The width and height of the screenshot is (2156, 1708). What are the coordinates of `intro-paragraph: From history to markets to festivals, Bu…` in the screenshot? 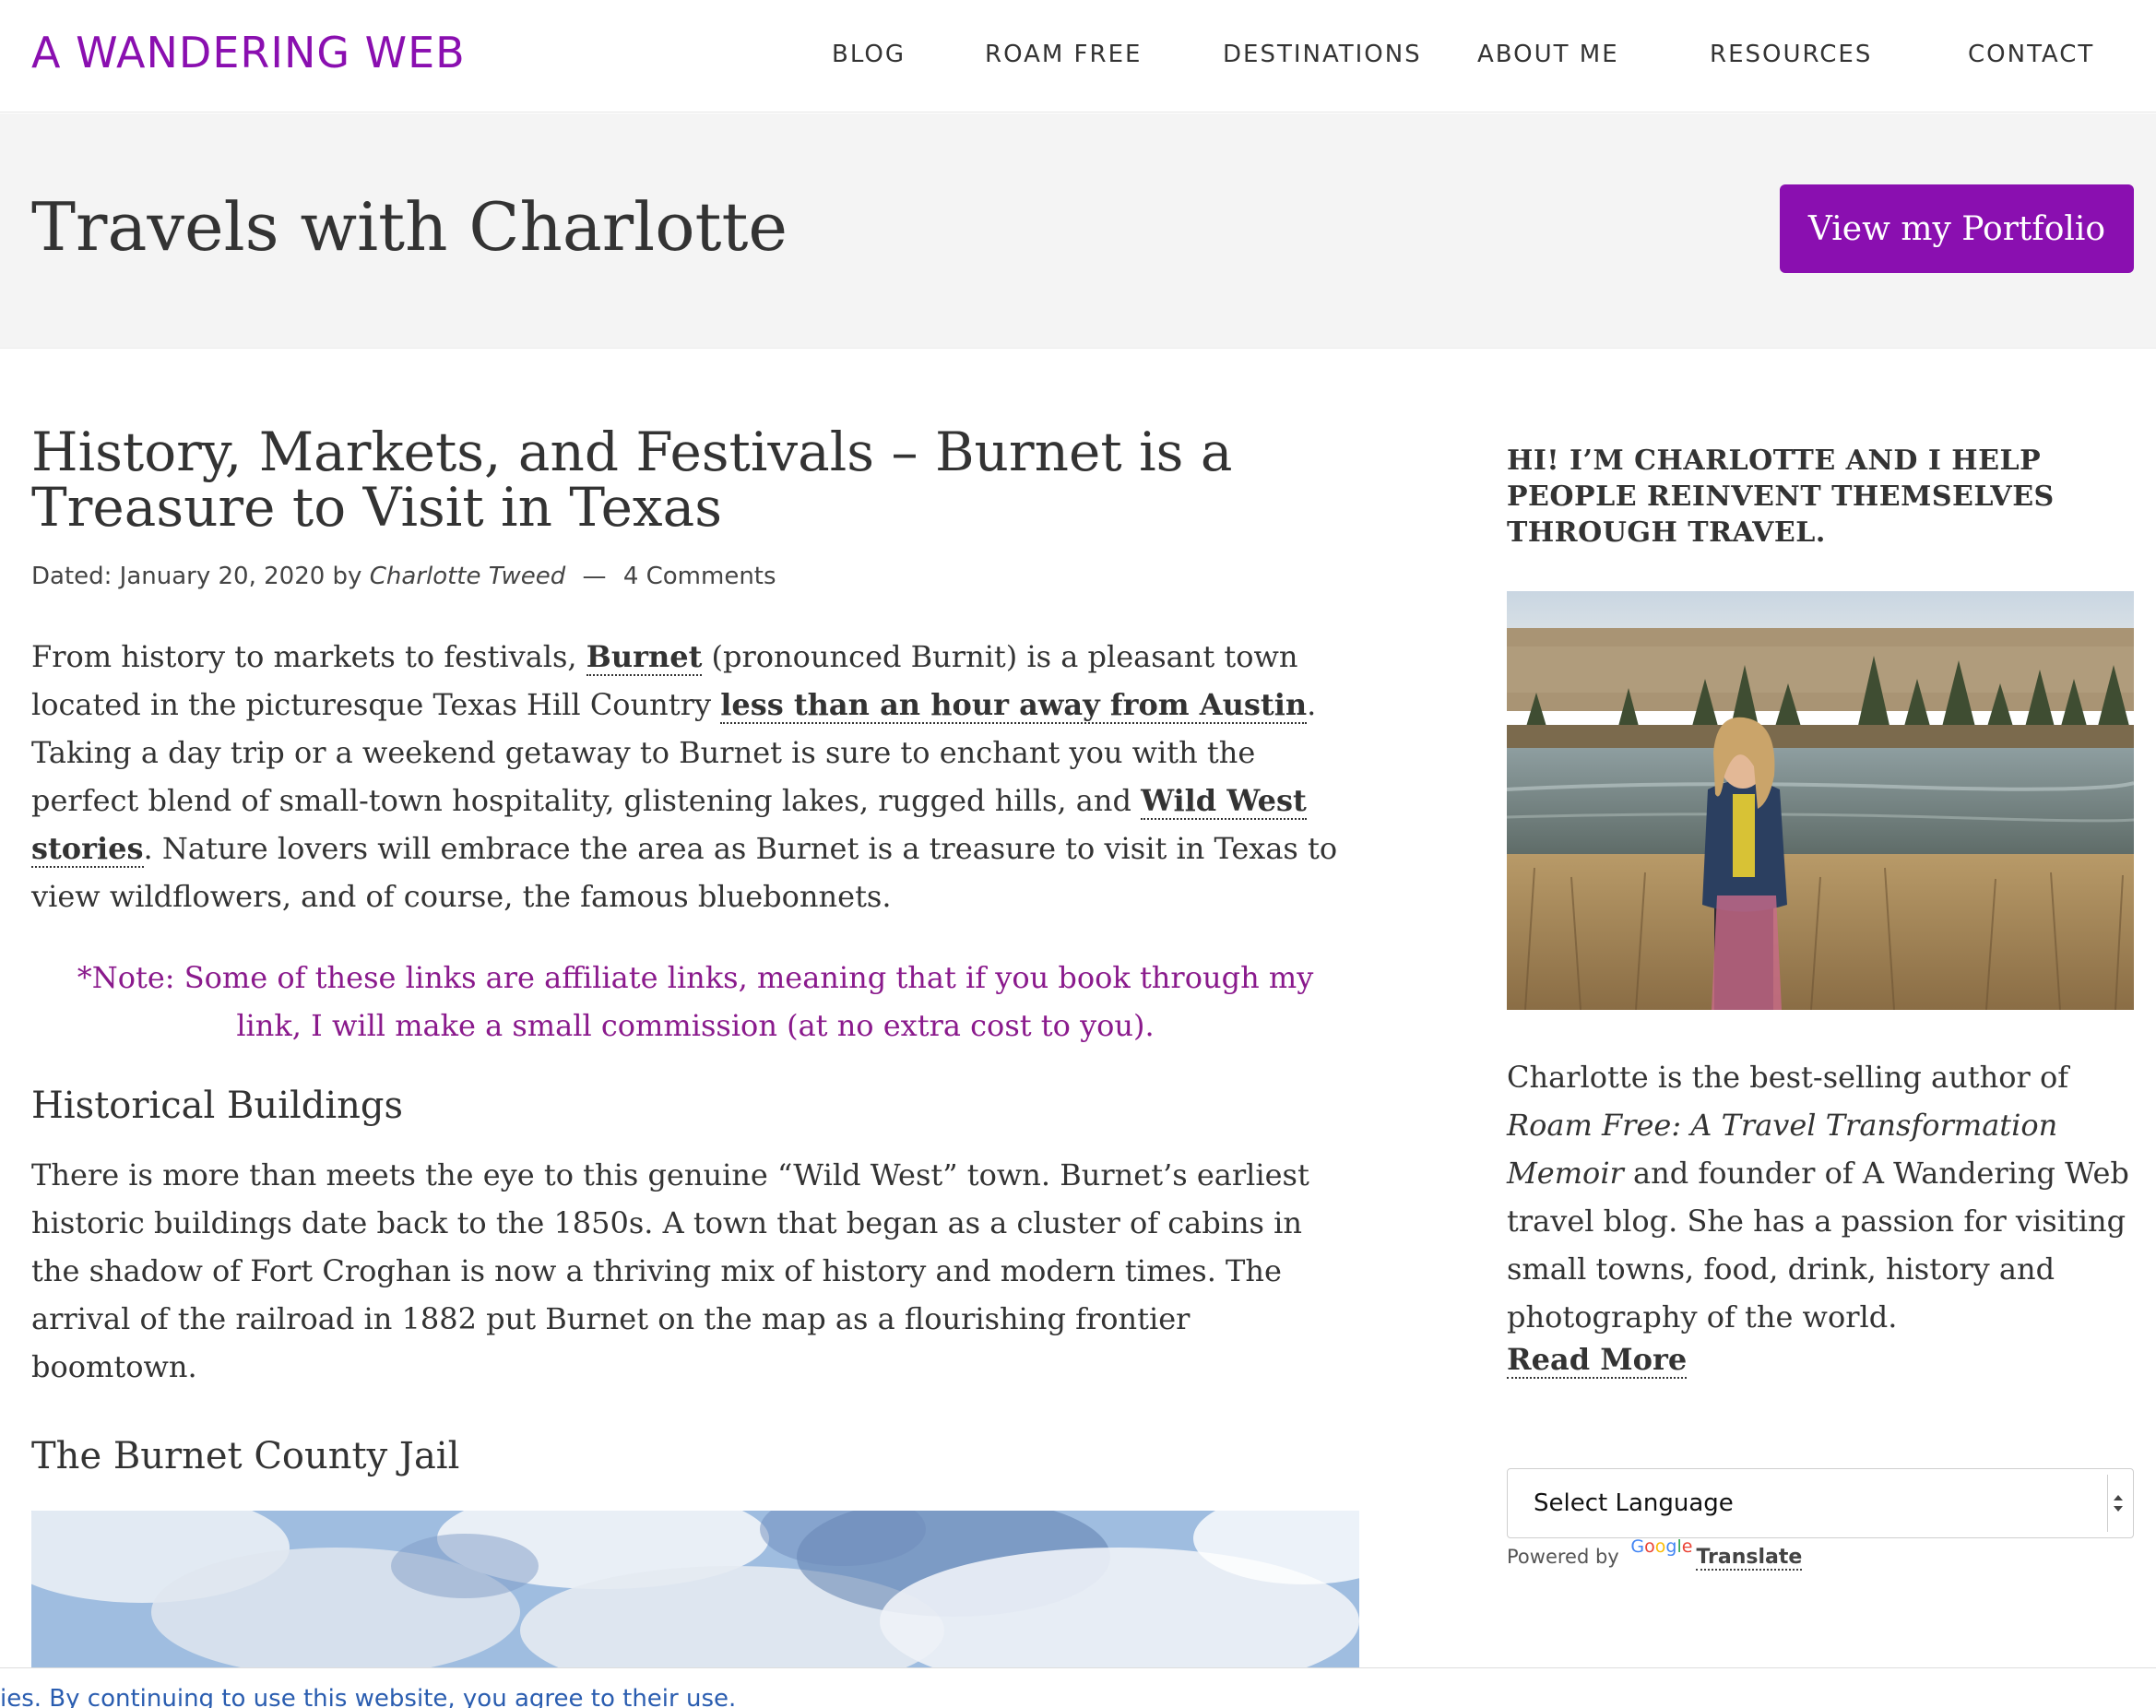 It's located at (695, 777).